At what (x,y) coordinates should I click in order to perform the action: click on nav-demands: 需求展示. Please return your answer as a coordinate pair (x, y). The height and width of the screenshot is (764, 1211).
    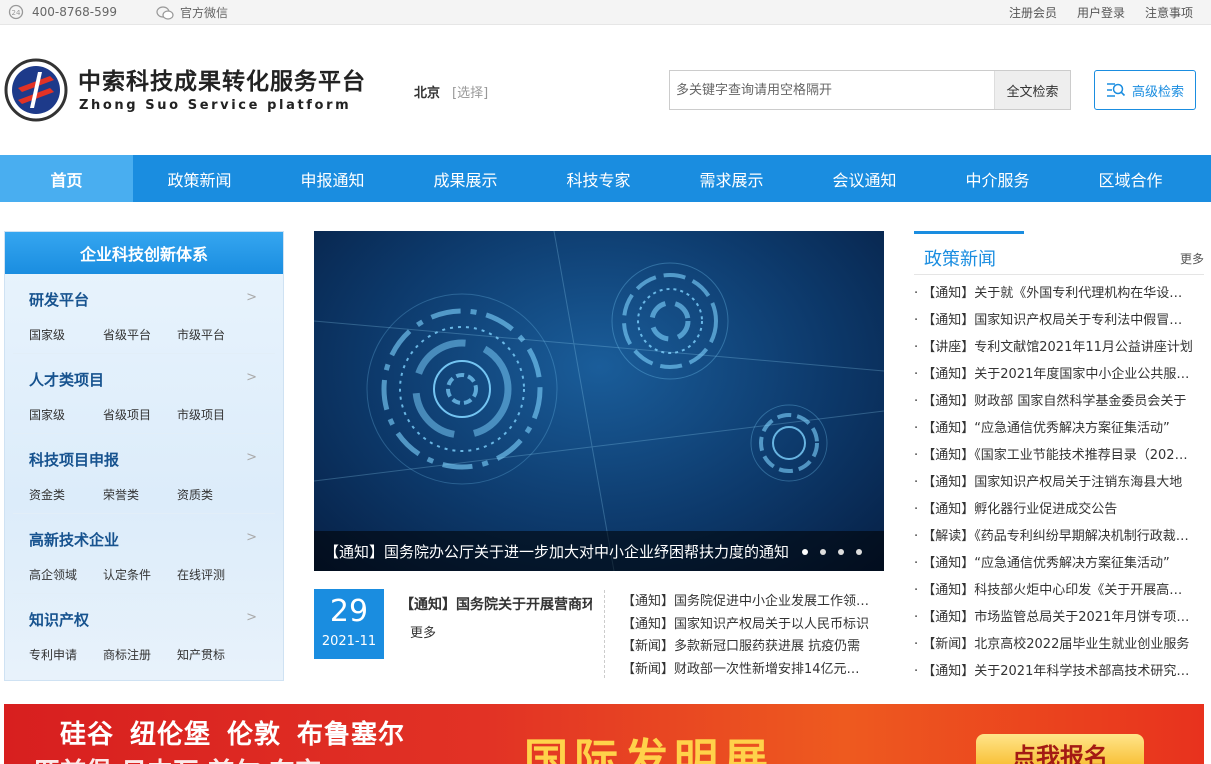
    Looking at the image, I should click on (731, 178).